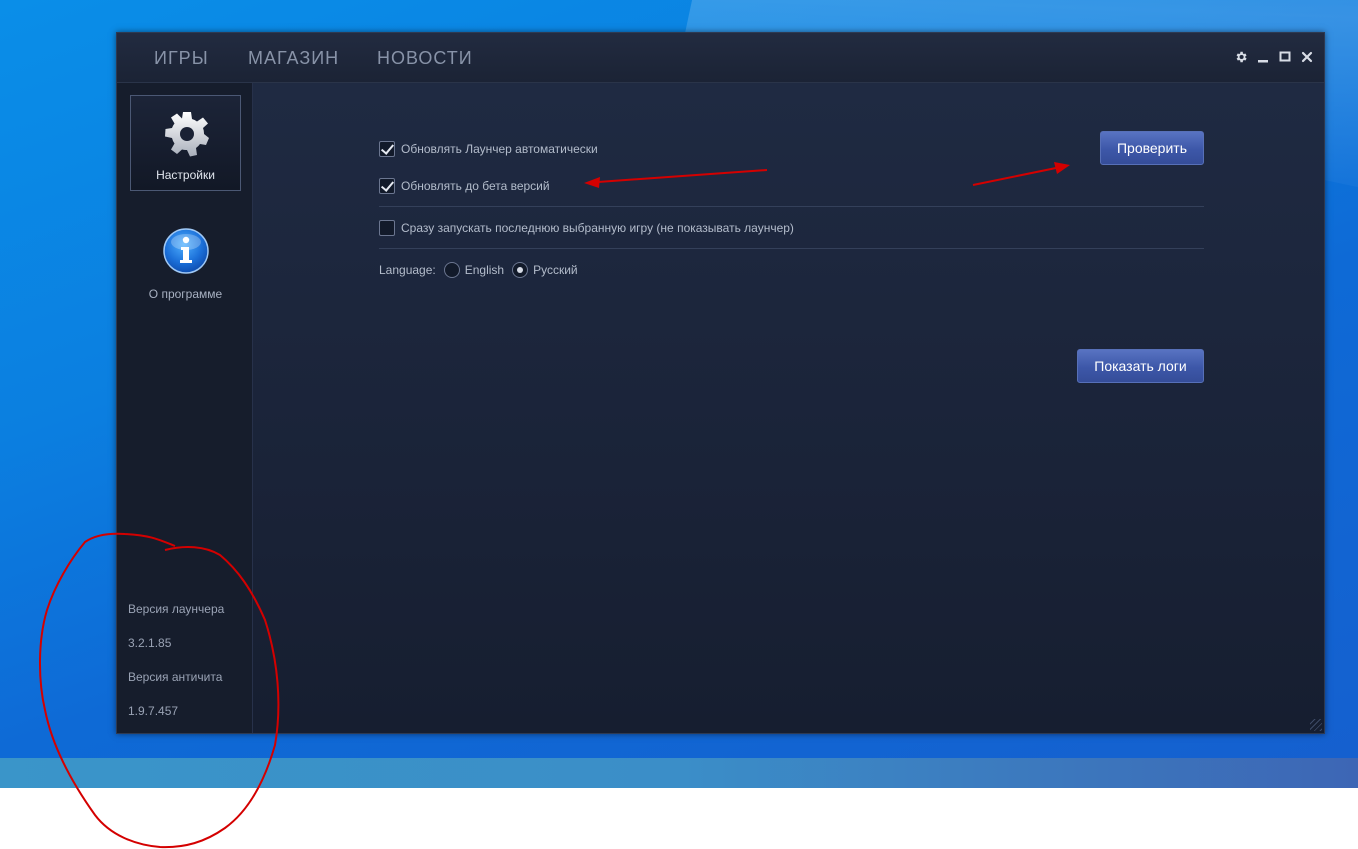  What do you see at coordinates (520, 270) in the screenshot?
I see `radio-russian` at bounding box center [520, 270].